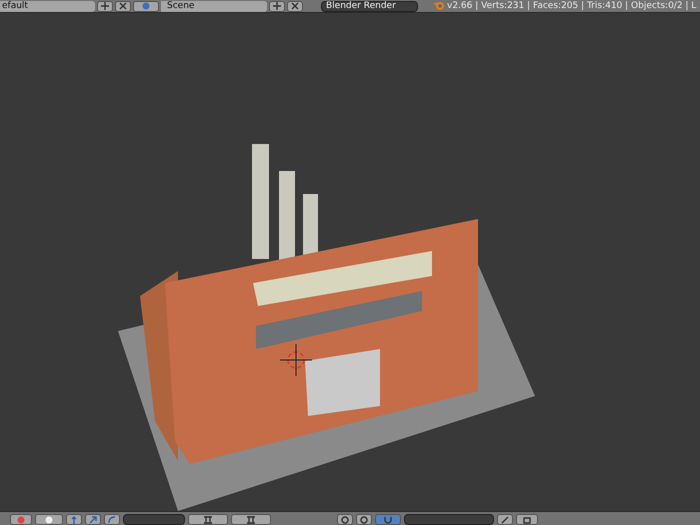 The width and height of the screenshot is (700, 525). What do you see at coordinates (369, 6) in the screenshot?
I see `render-engine-dropdown: Blender Render` at bounding box center [369, 6].